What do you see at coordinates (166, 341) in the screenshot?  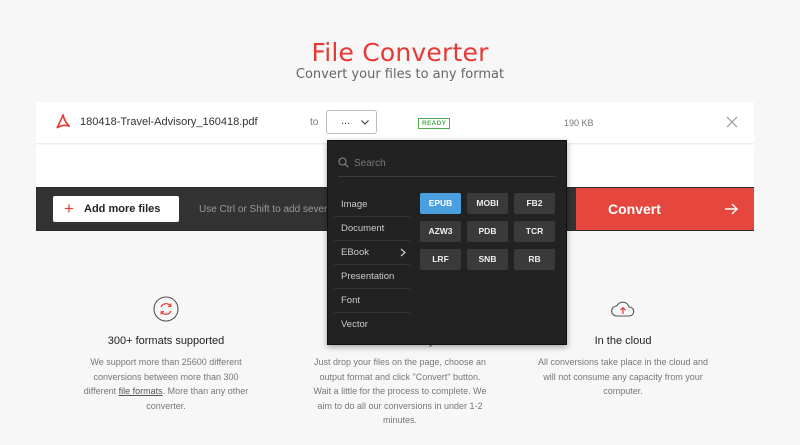 I see `feature-title: 300+ formats supported` at bounding box center [166, 341].